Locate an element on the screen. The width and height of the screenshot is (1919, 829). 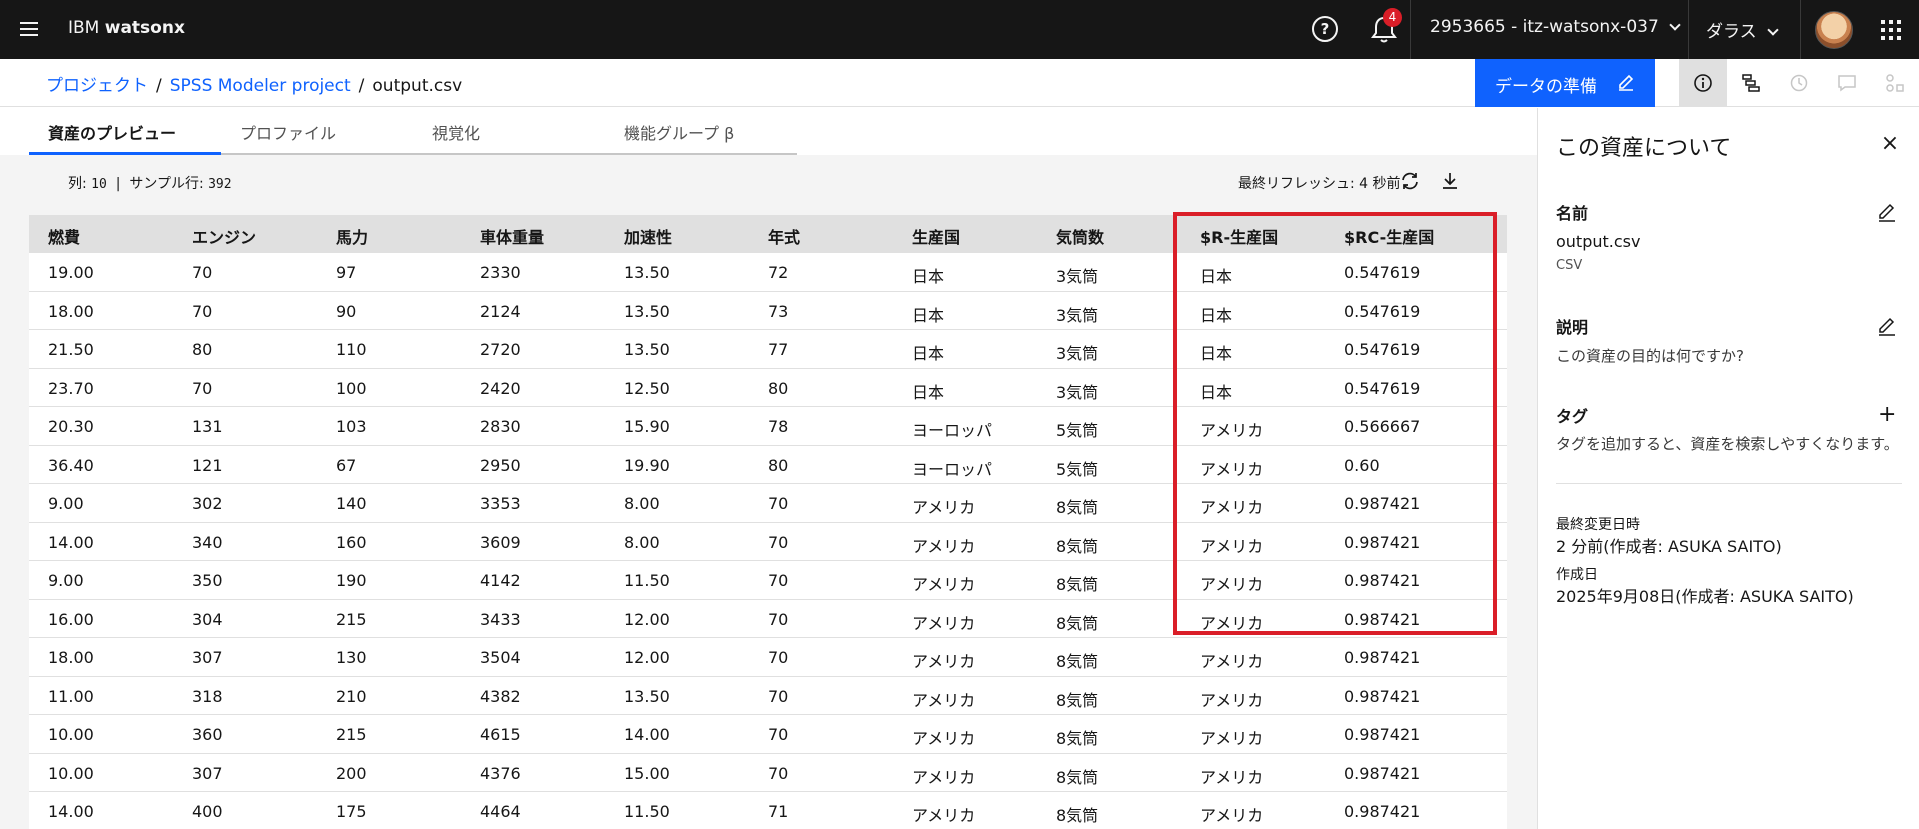
tab-visualization: 視覚化 is located at coordinates (509, 131).